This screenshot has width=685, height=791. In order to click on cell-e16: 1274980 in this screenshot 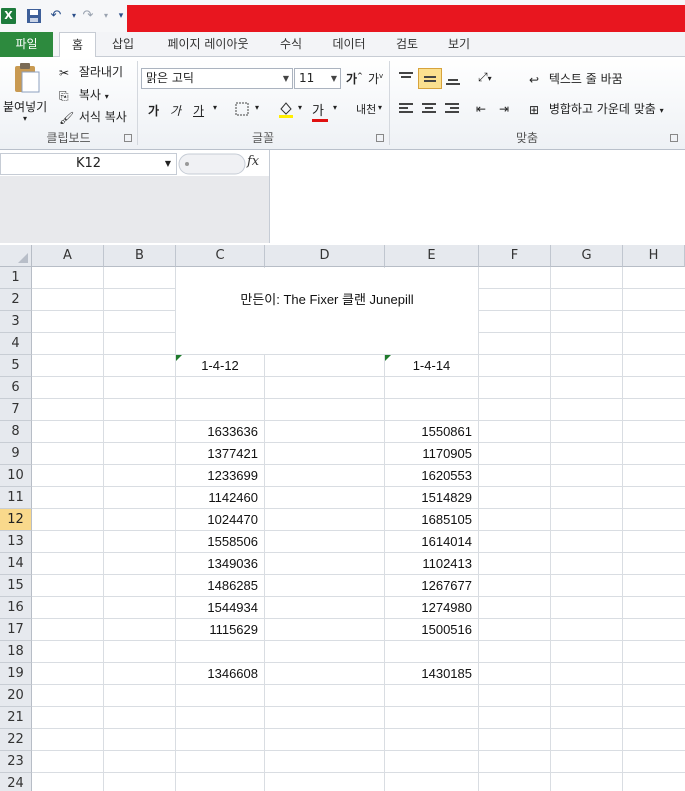, I will do `click(431, 608)`.